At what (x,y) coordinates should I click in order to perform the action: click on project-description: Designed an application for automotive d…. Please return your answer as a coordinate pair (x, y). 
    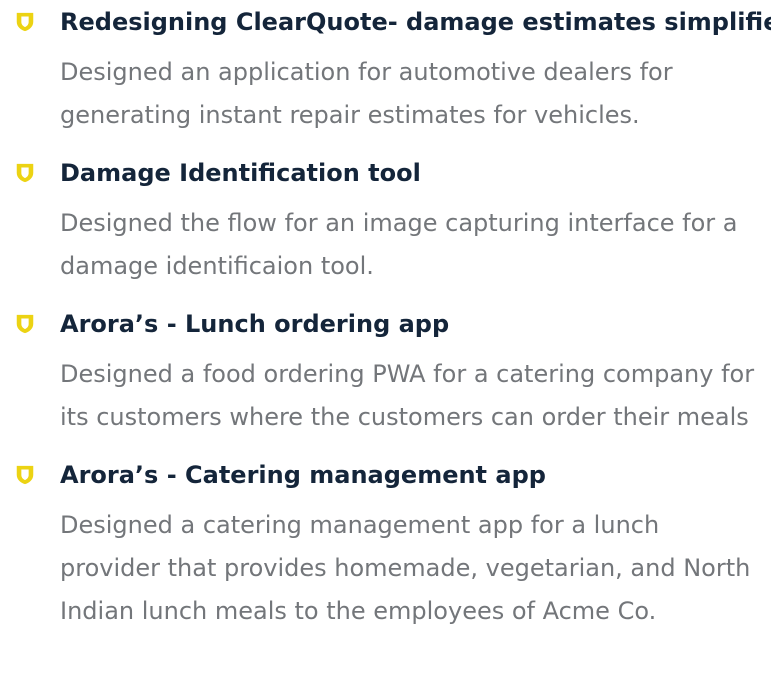
    Looking at the image, I should click on (366, 93).